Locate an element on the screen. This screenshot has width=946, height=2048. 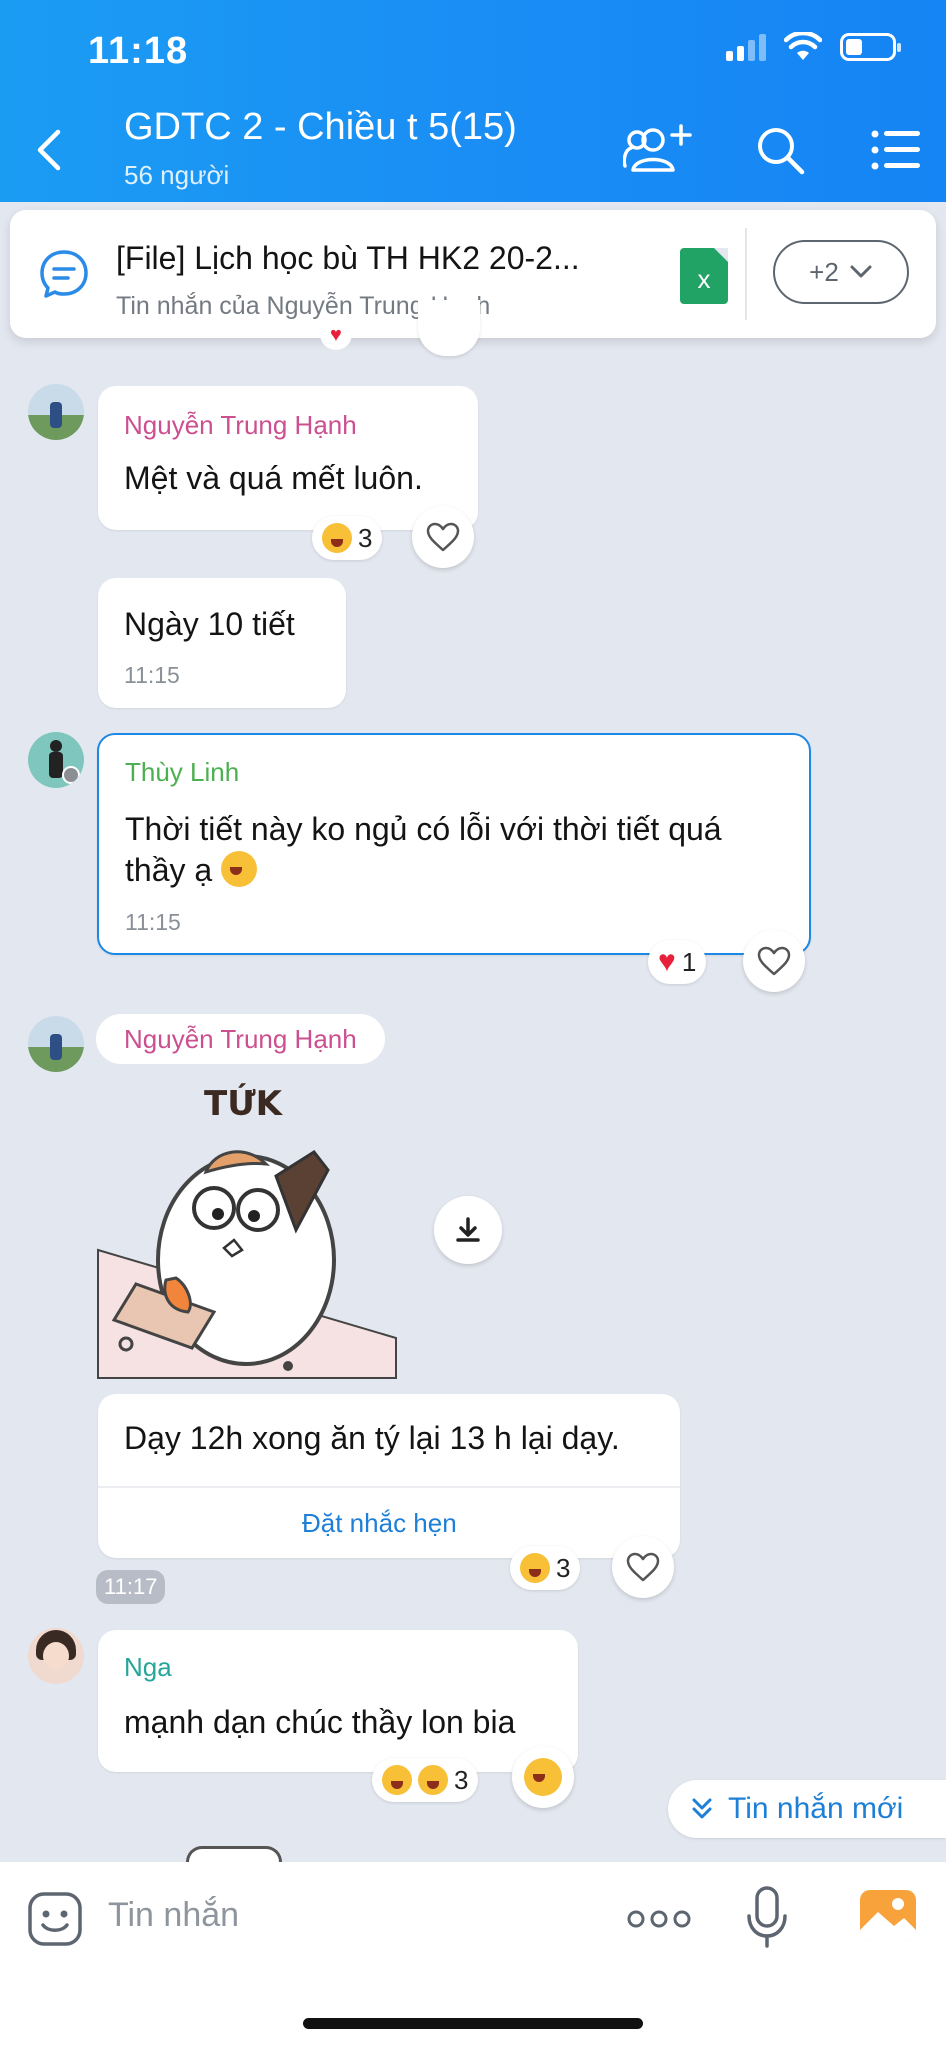
back-button is located at coordinates (50, 150).